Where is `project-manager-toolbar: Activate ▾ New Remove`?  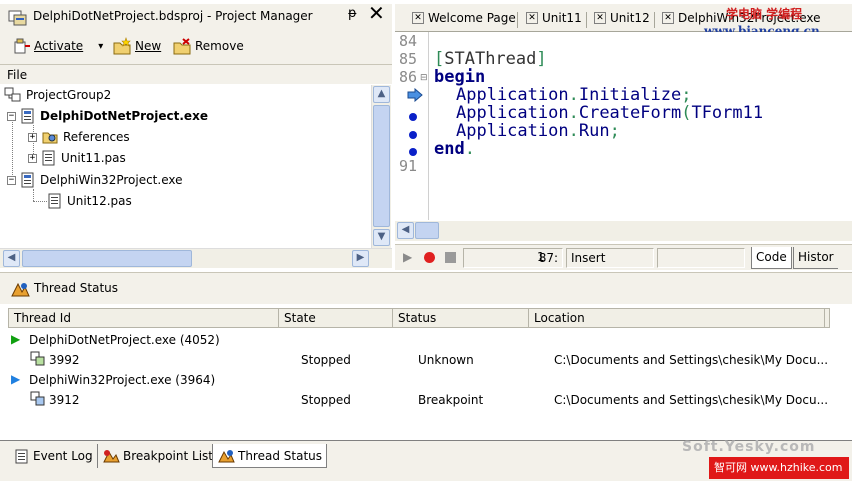 project-manager-toolbar: Activate ▾ New Remove is located at coordinates (196, 47).